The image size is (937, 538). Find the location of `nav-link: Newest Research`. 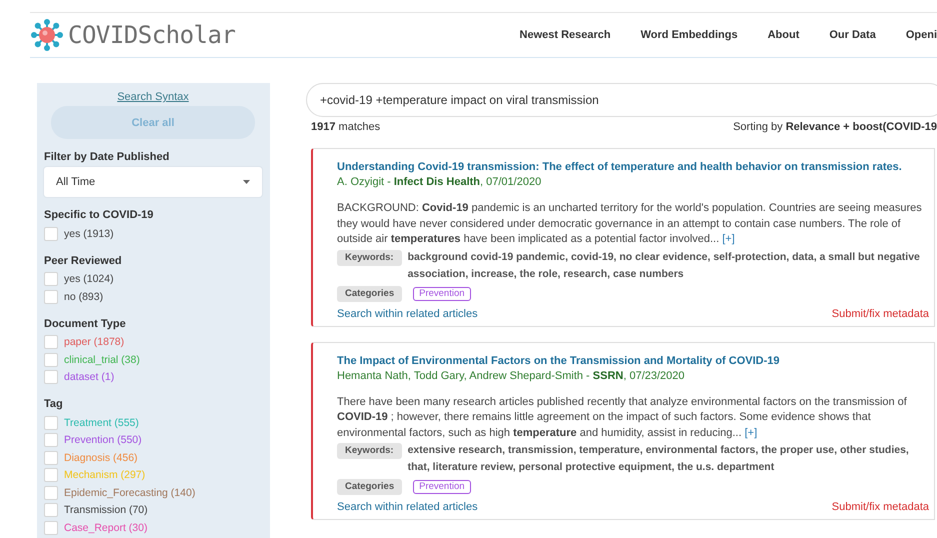

nav-link: Newest Research is located at coordinates (565, 35).